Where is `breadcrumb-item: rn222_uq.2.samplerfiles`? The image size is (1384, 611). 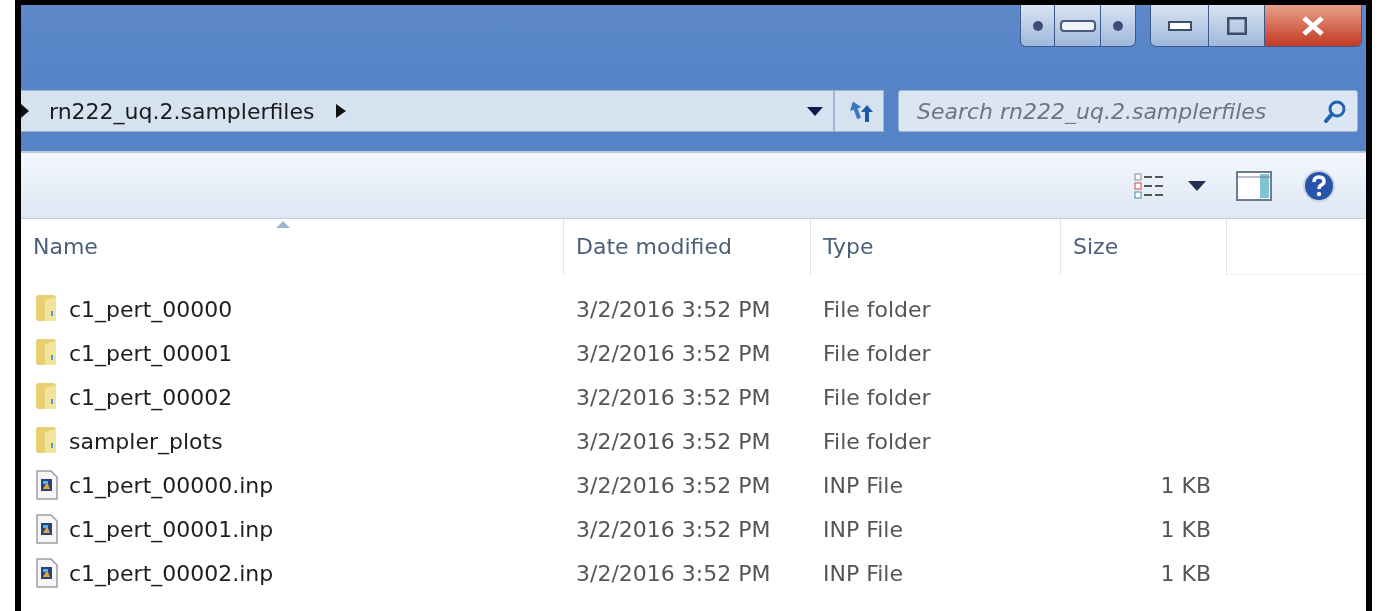 breadcrumb-item: rn222_uq.2.samplerfiles is located at coordinates (182, 111).